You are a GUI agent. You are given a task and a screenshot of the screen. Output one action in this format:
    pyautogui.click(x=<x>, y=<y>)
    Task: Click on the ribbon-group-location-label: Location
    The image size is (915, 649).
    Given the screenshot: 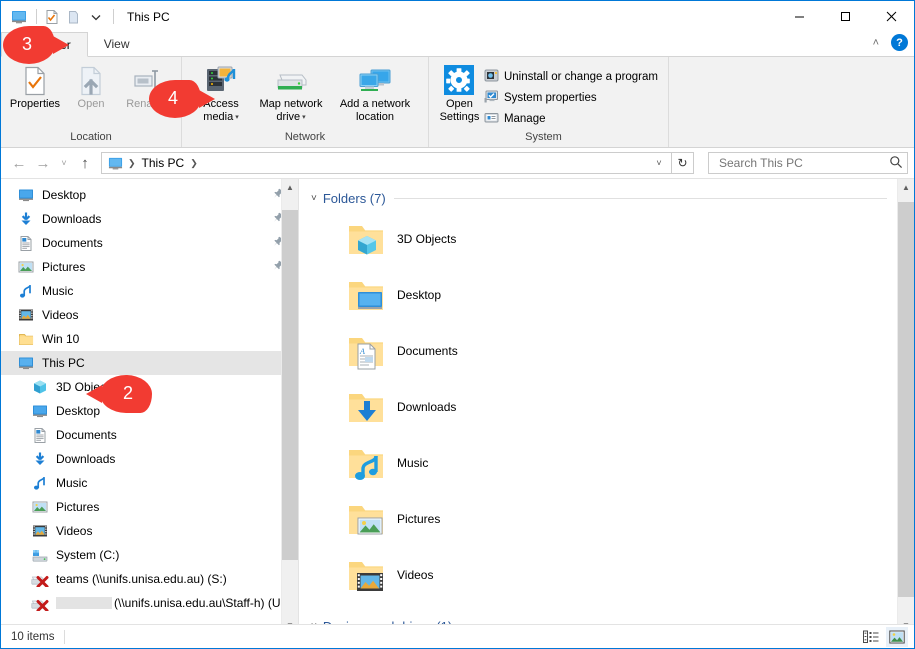 What is the action you would take?
    pyautogui.click(x=91, y=137)
    